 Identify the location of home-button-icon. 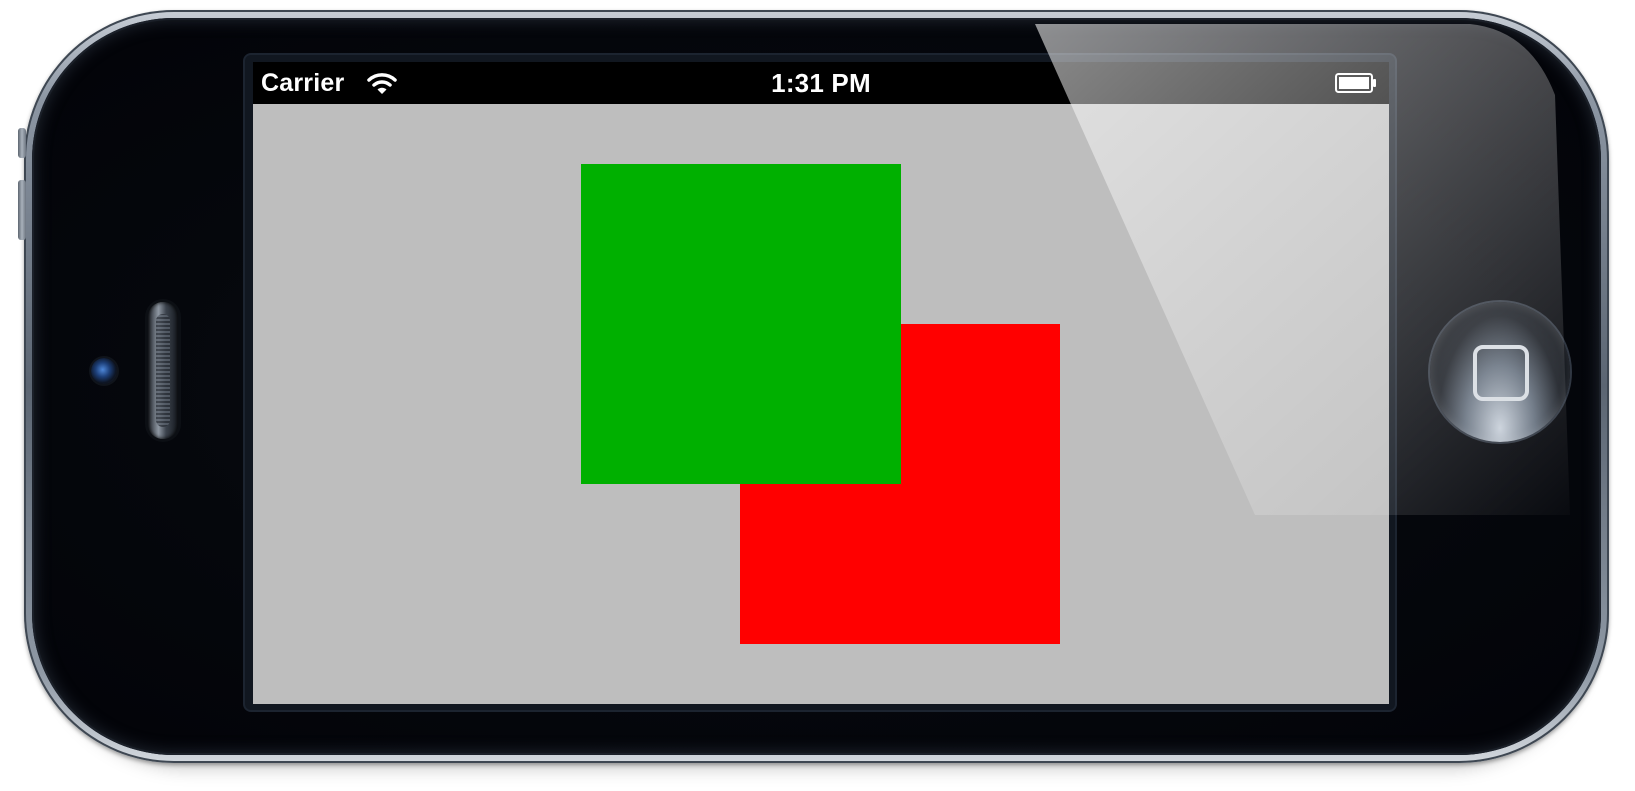
(1501, 373).